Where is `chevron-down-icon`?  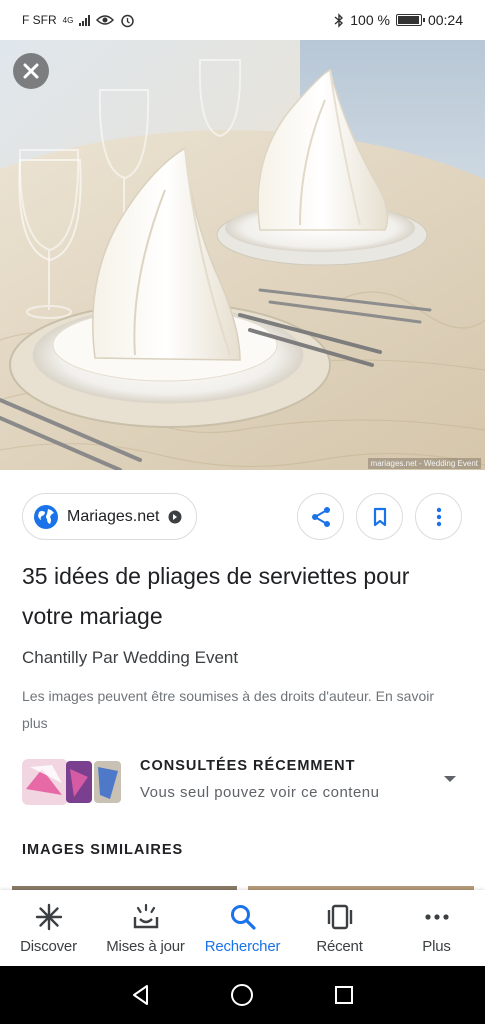 chevron-down-icon is located at coordinates (450, 779).